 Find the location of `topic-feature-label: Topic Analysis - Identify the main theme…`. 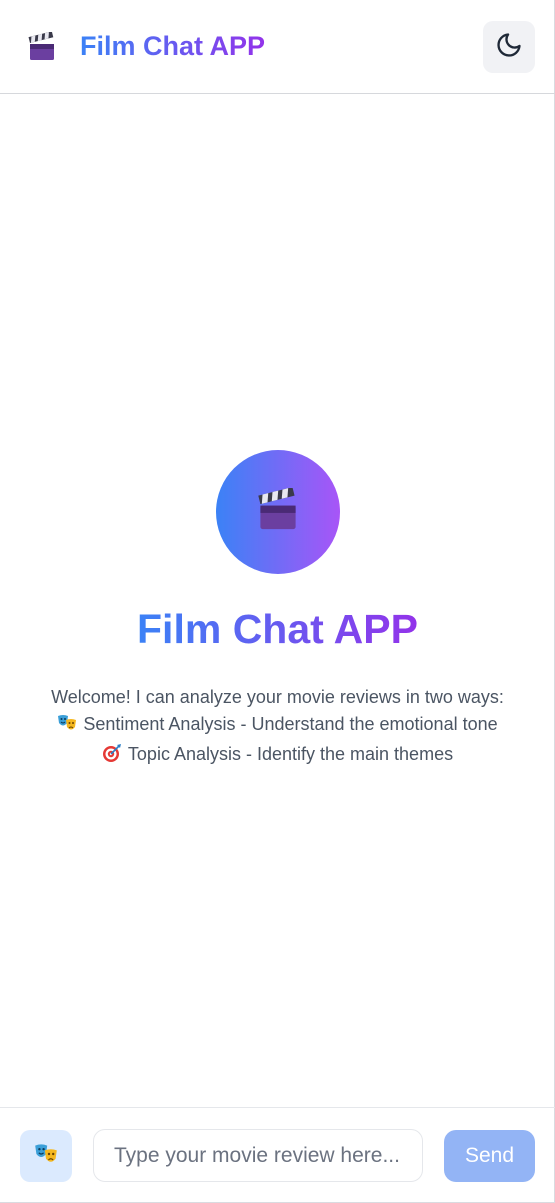

topic-feature-label: Topic Analysis - Identify the main theme… is located at coordinates (290, 754).